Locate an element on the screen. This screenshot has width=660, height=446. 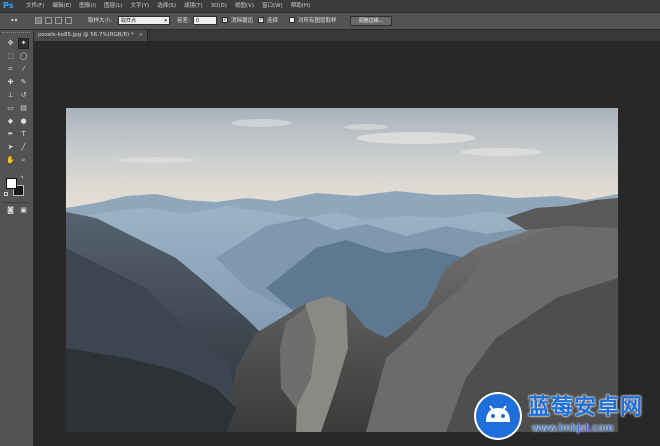
magic-wand-tool-icon: ✦ is located at coordinates (23, 43).